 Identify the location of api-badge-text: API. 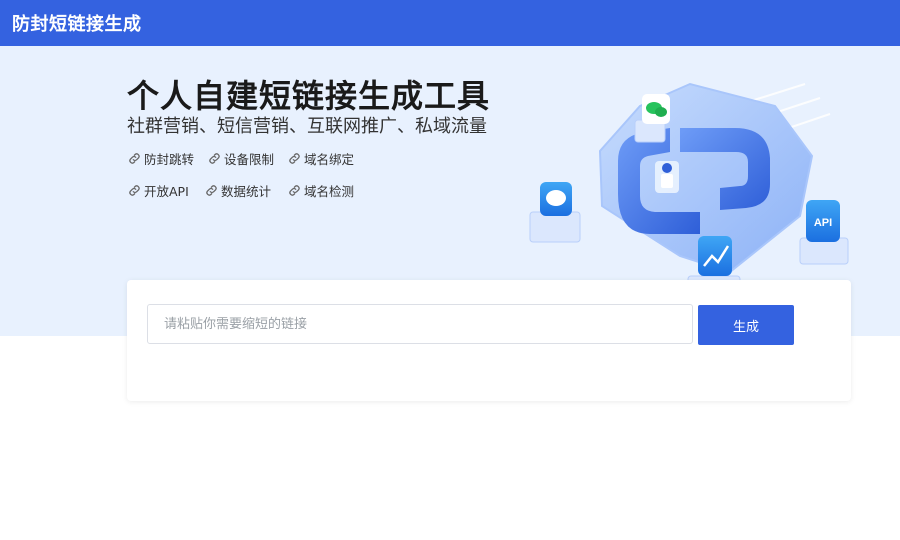
(823, 223).